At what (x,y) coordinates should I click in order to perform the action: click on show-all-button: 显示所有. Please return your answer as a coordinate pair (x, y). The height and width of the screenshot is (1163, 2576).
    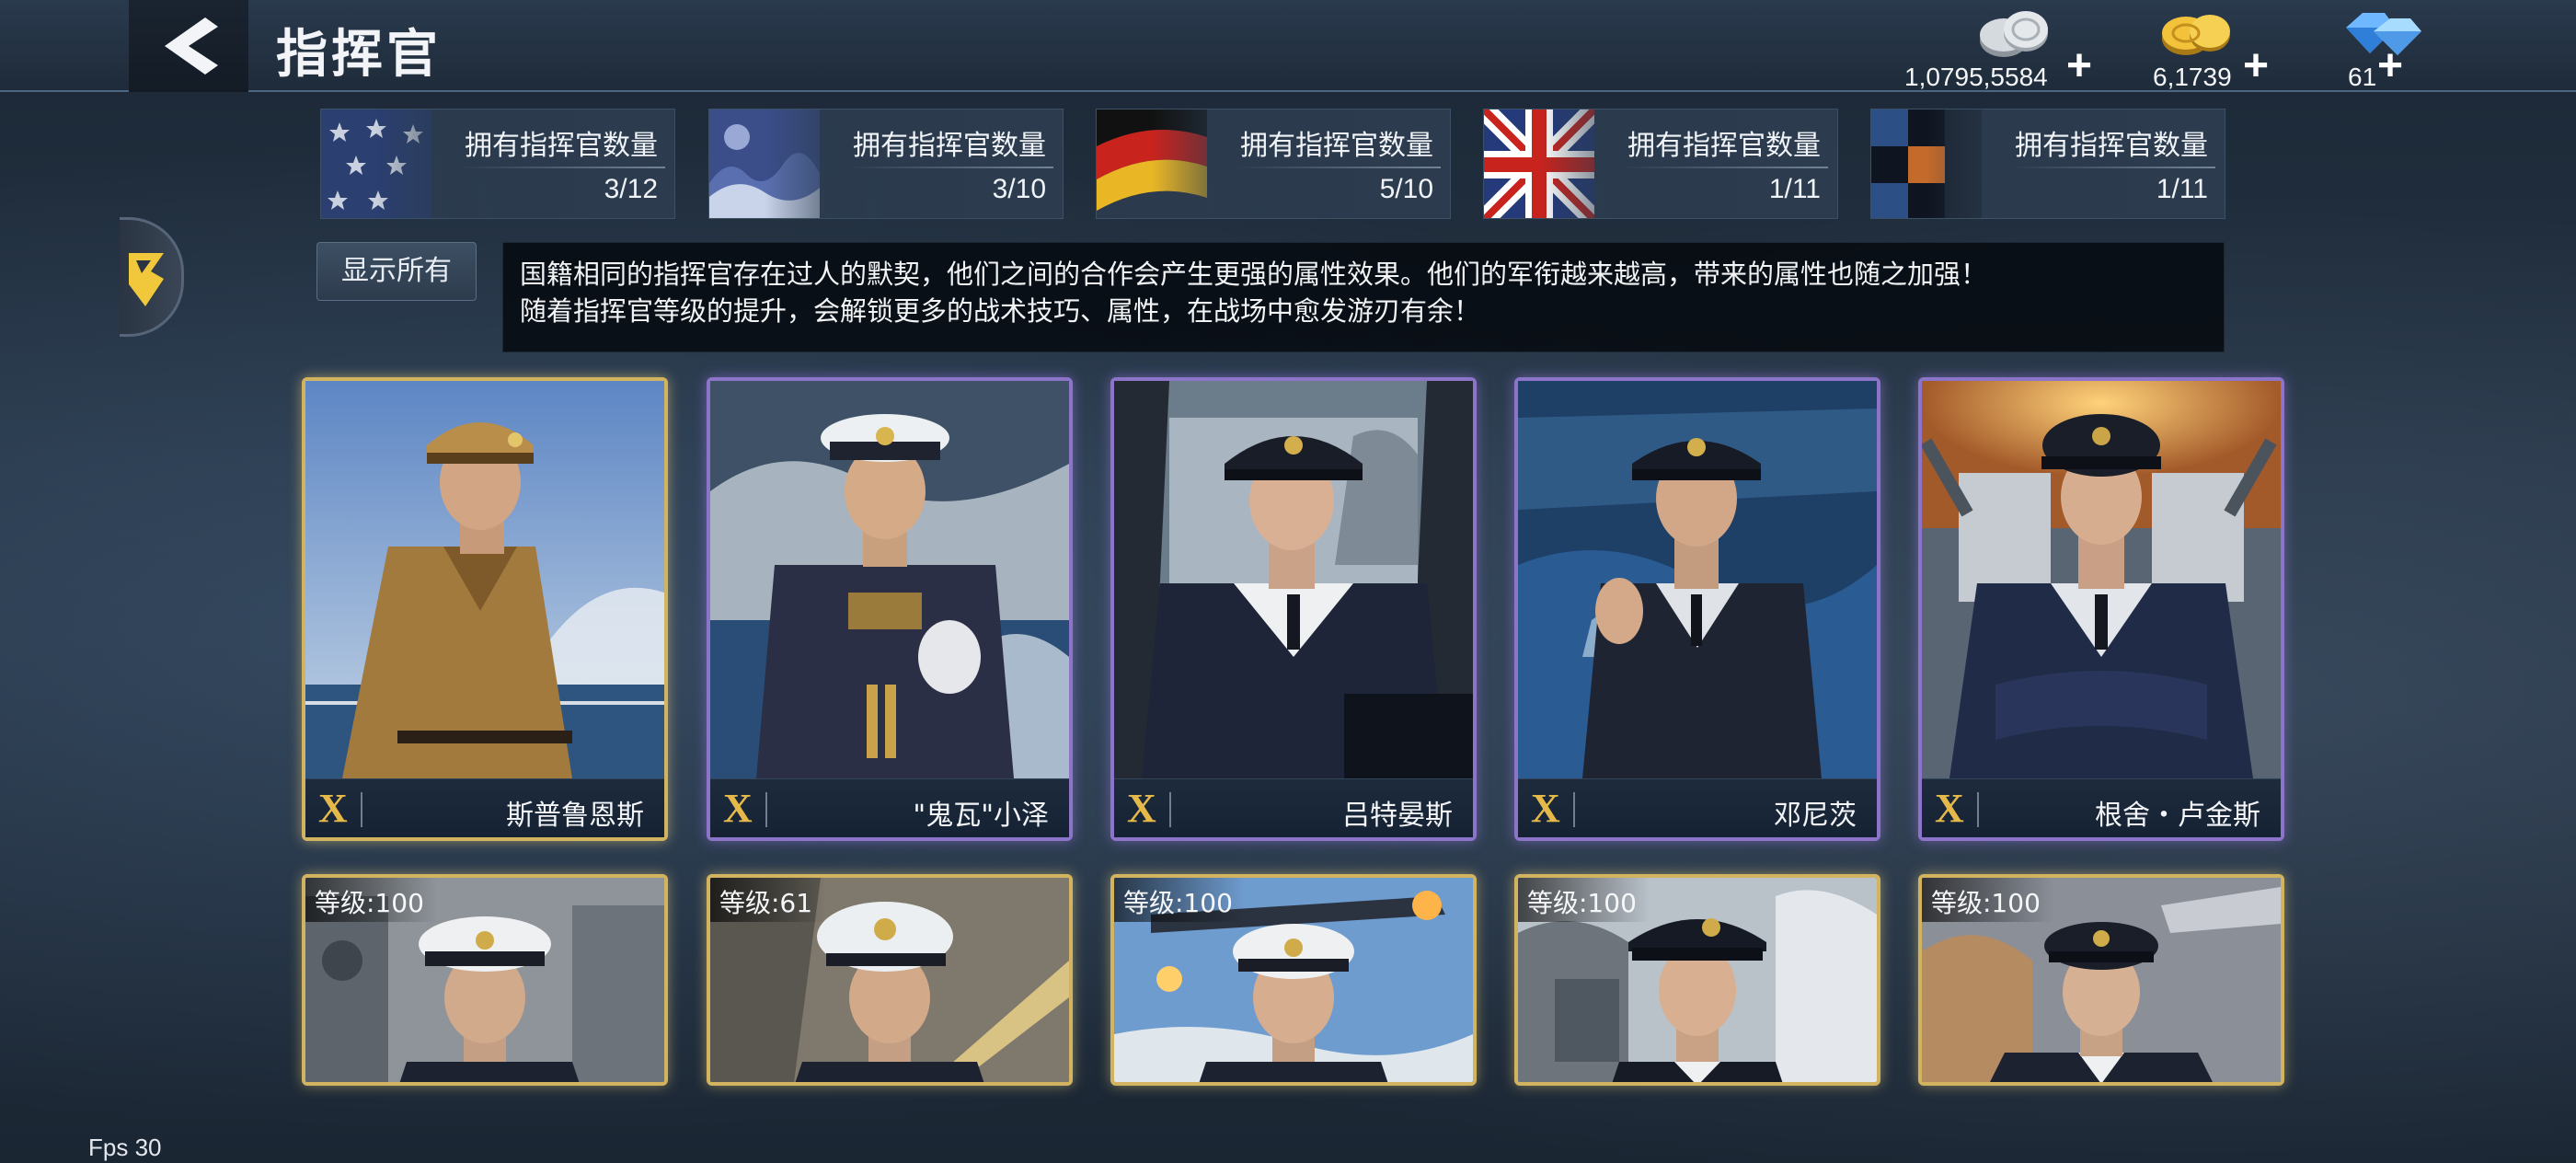
    Looking at the image, I should click on (396, 271).